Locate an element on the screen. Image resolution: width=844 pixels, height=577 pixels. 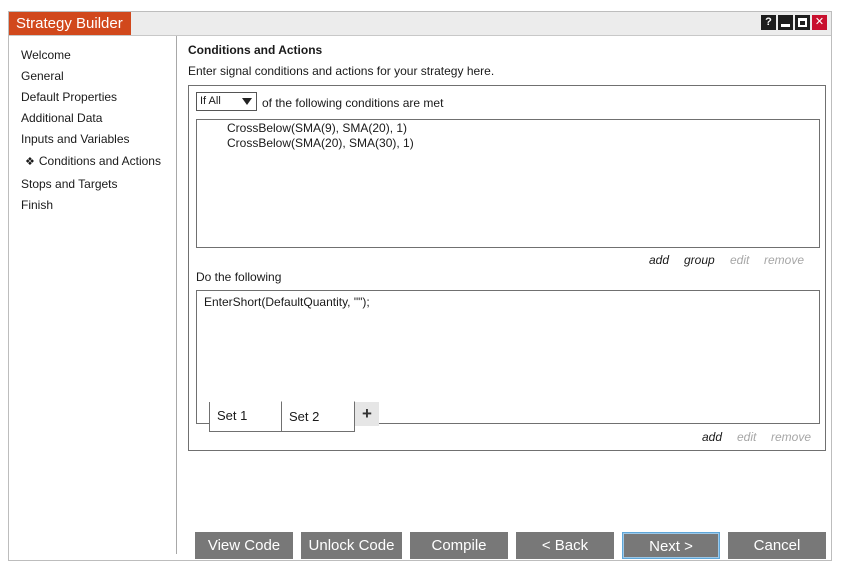
sidebar-item-welcome: Welcome is located at coordinates (46, 55).